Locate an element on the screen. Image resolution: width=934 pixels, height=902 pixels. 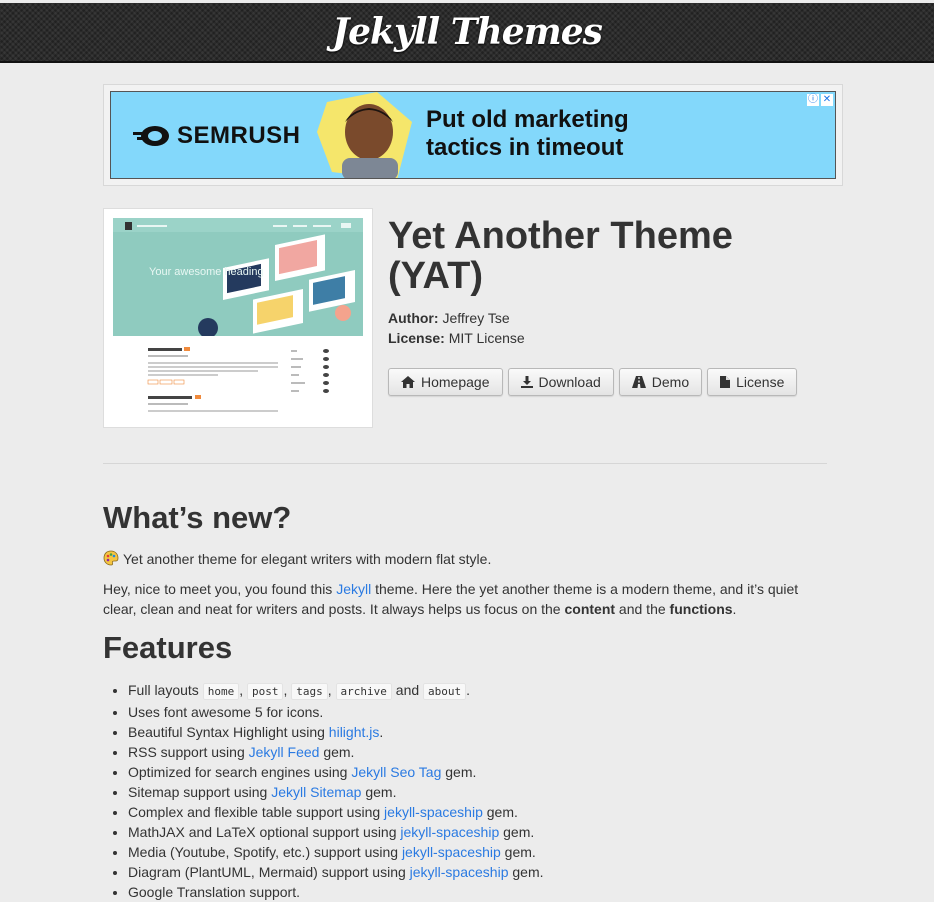
road-icon is located at coordinates (638, 382).